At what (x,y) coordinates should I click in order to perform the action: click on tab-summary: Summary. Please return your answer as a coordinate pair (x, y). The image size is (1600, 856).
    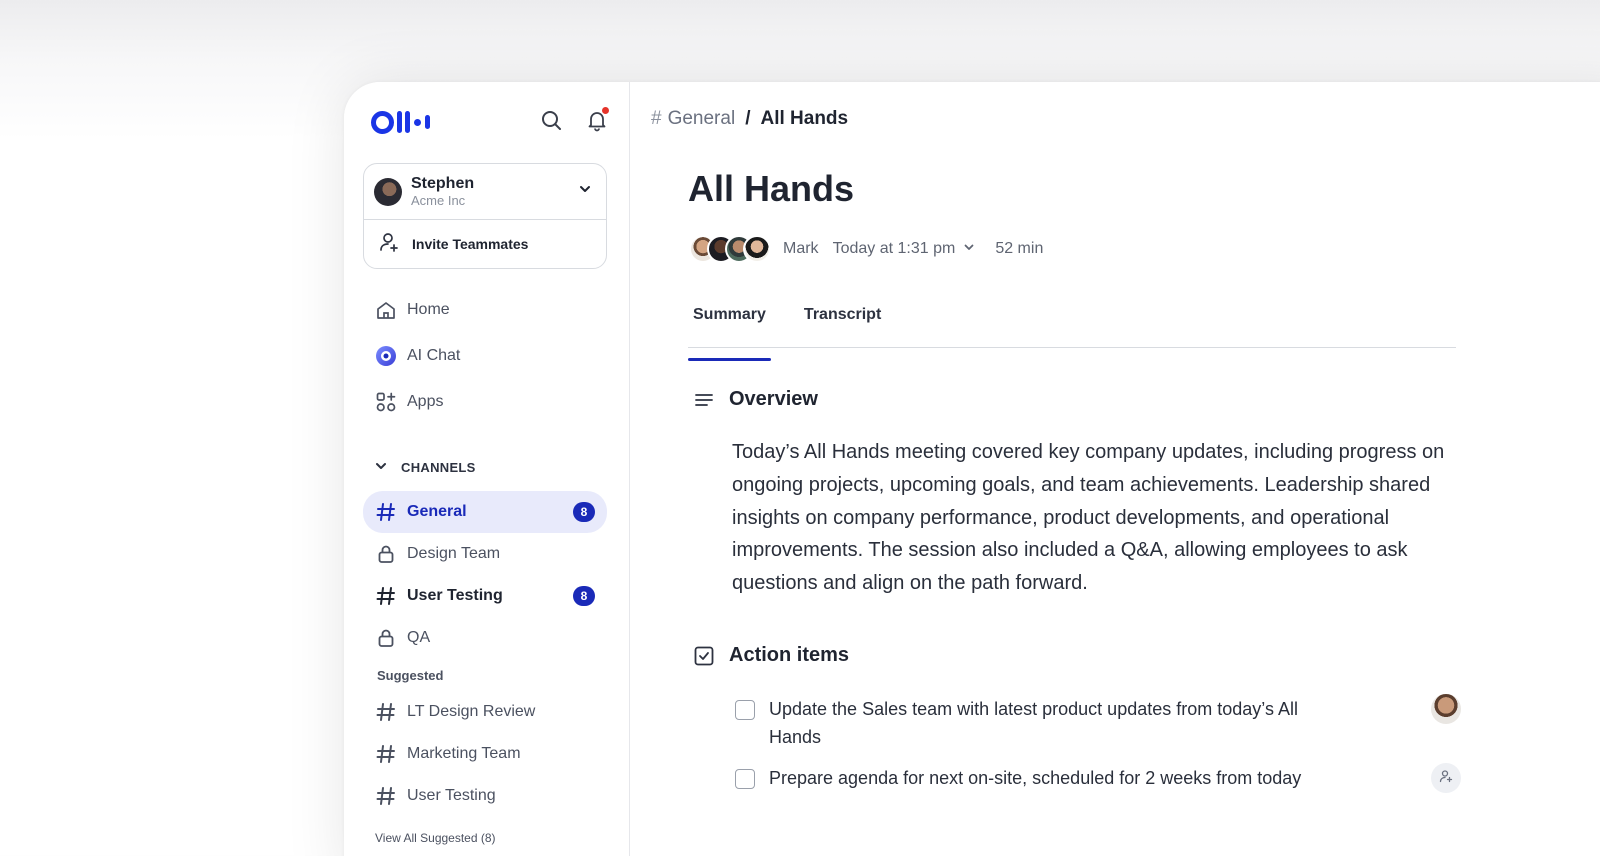
    Looking at the image, I should click on (729, 328).